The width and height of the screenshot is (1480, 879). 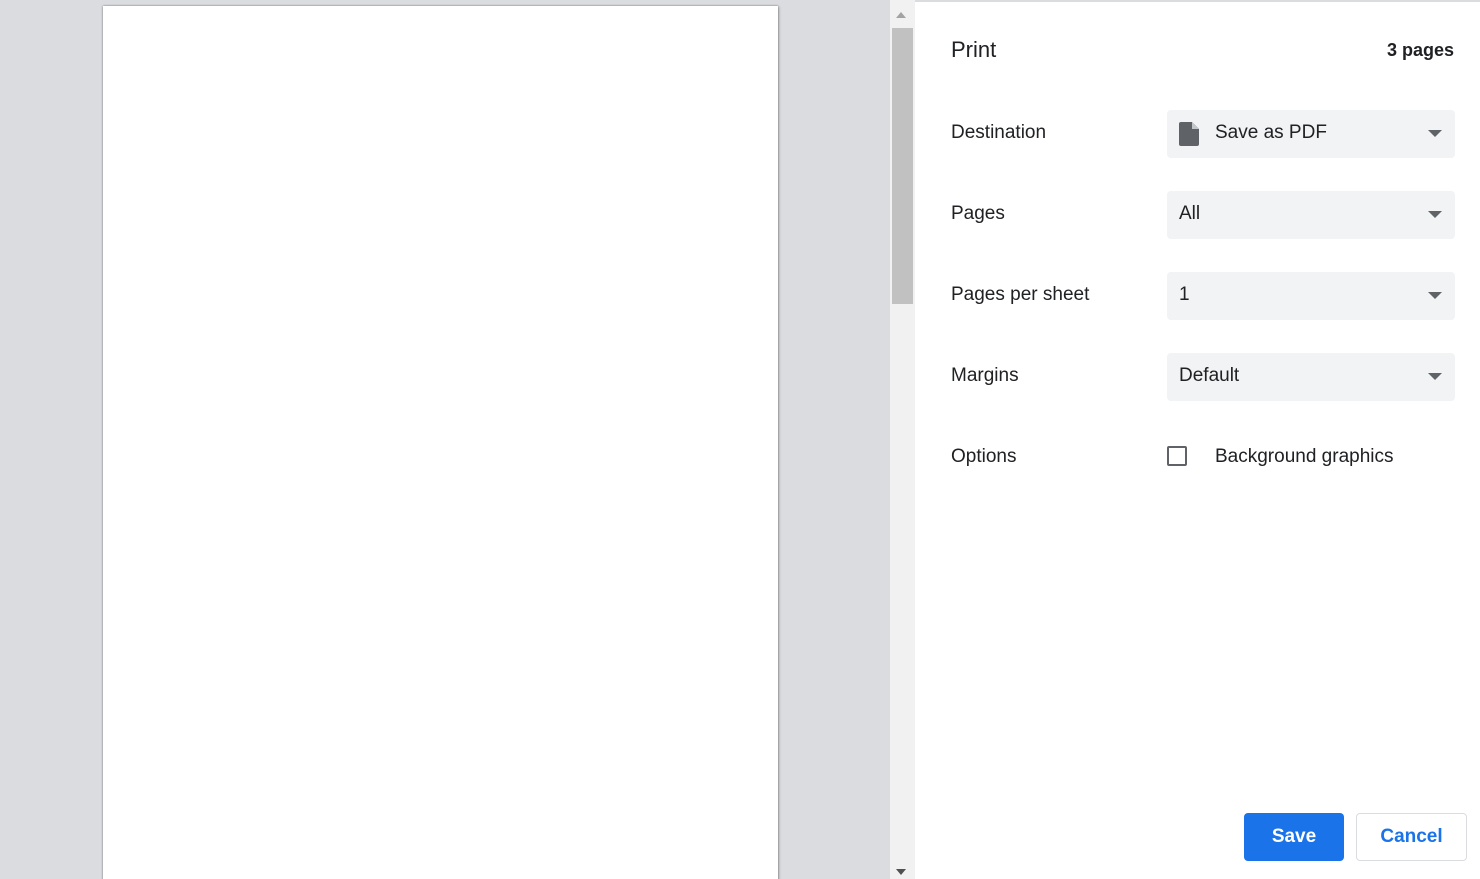 What do you see at coordinates (1189, 134) in the screenshot?
I see `document-icon` at bounding box center [1189, 134].